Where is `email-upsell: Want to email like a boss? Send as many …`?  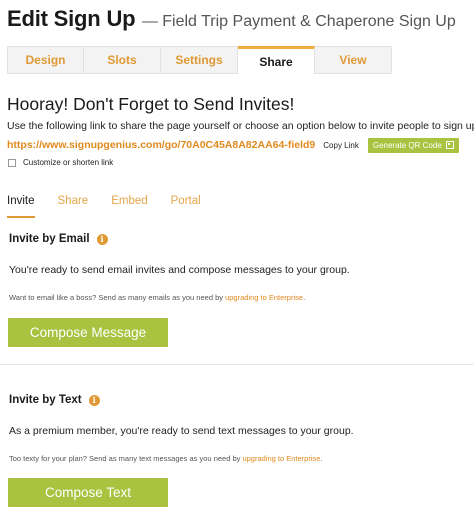
email-upsell: Want to email like a boss? Send as many … is located at coordinates (157, 297).